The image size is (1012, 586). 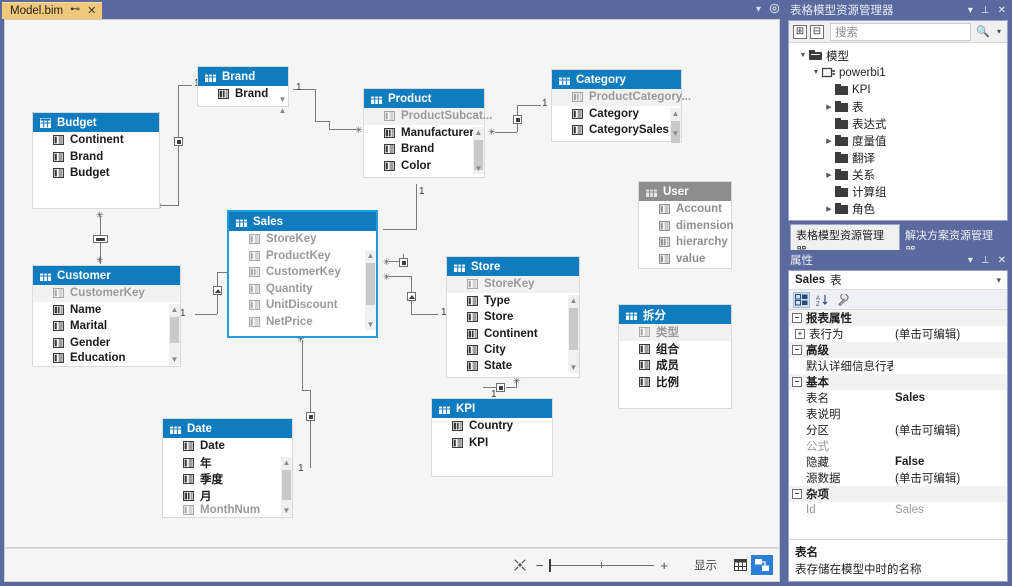 I want to click on table-header: Brand, so click(x=243, y=76).